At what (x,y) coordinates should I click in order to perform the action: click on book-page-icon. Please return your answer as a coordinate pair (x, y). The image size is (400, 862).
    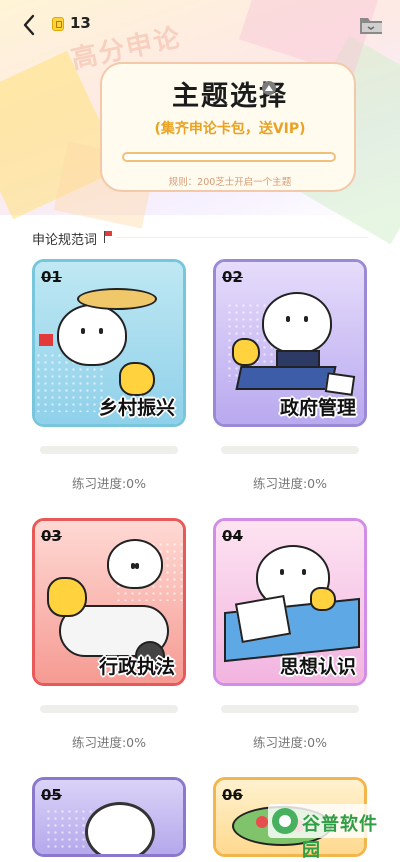
    Looking at the image, I should click on (263, 619).